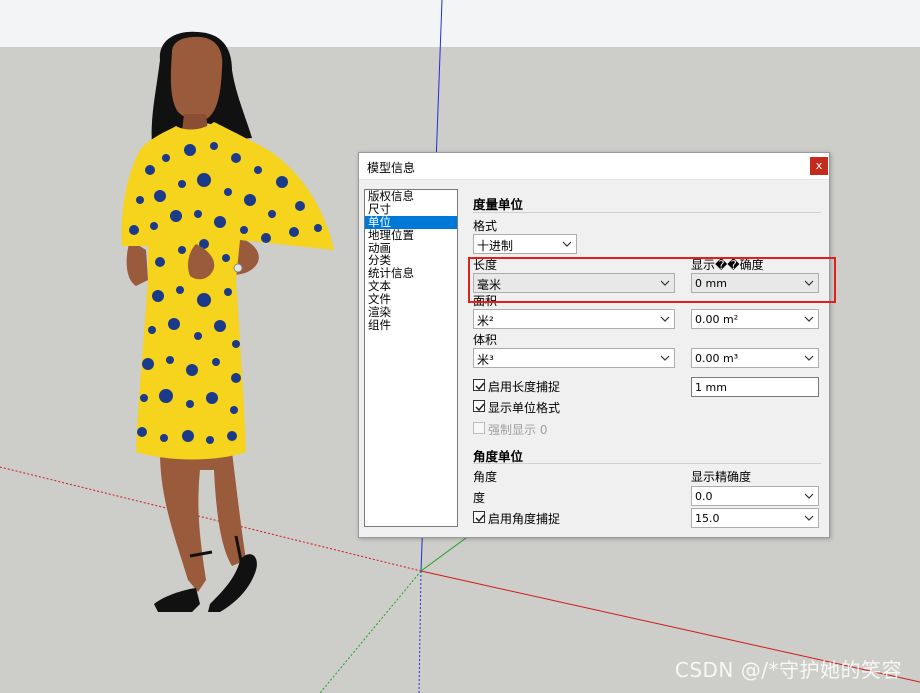  Describe the element at coordinates (788, 670) in the screenshot. I see `watermark-text: CSDN @/*守护她的笑容` at that location.